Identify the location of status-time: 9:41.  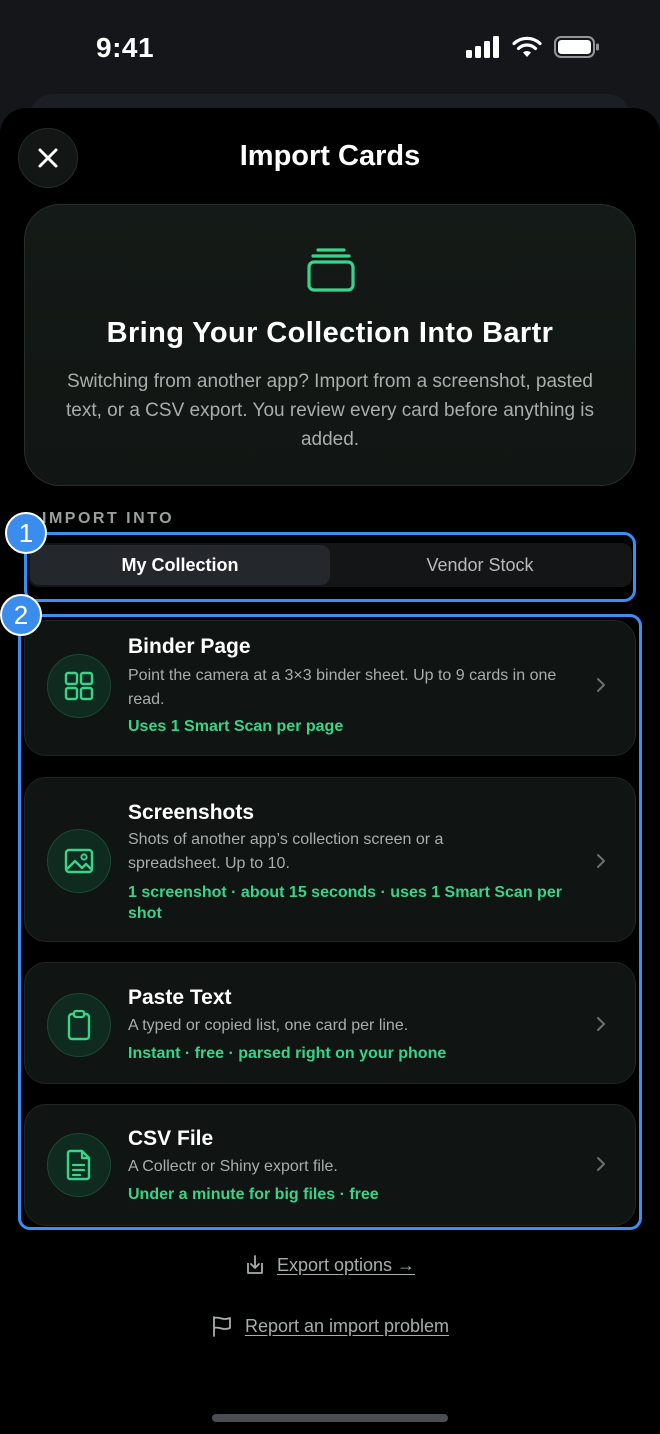
(125, 47).